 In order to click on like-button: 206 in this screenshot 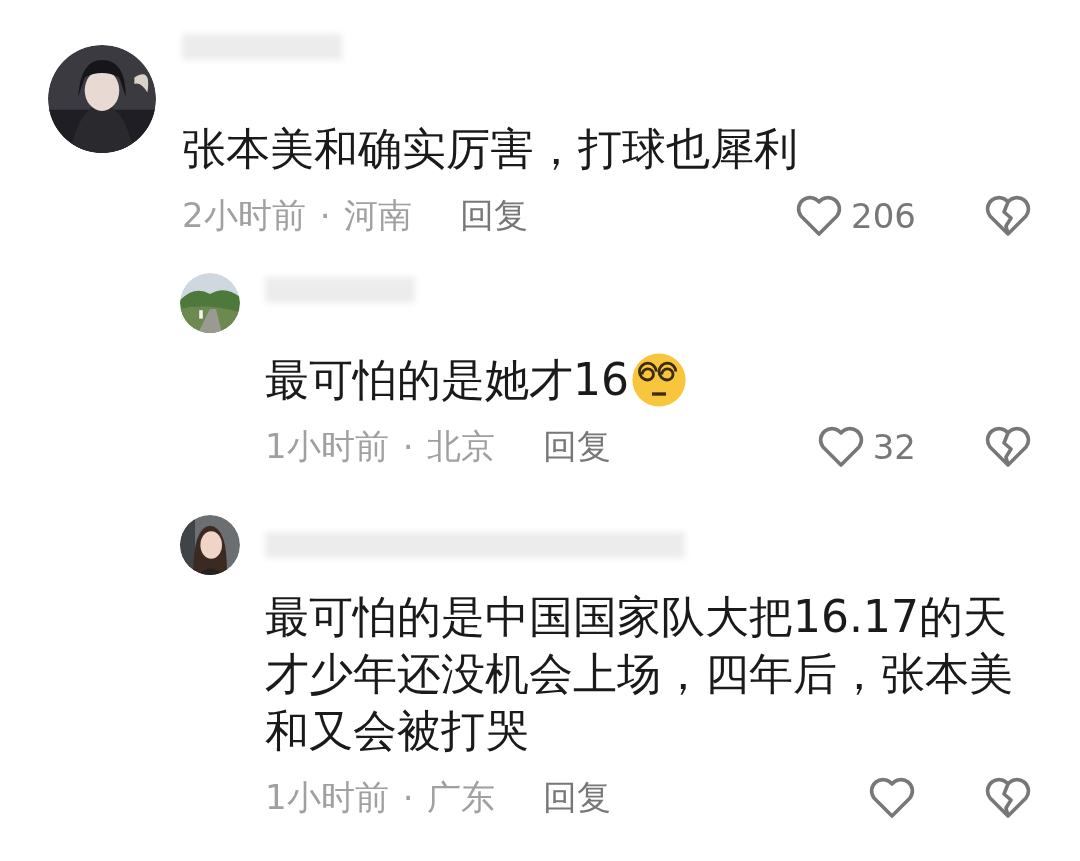, I will do `click(855, 216)`.